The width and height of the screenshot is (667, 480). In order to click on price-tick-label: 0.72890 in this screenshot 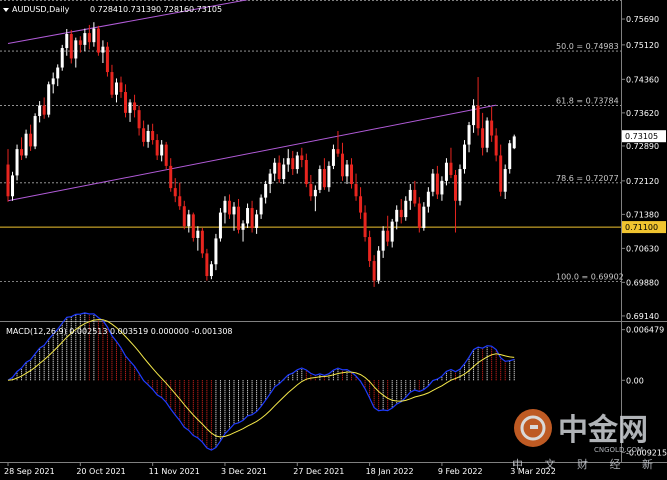, I will do `click(642, 146)`.